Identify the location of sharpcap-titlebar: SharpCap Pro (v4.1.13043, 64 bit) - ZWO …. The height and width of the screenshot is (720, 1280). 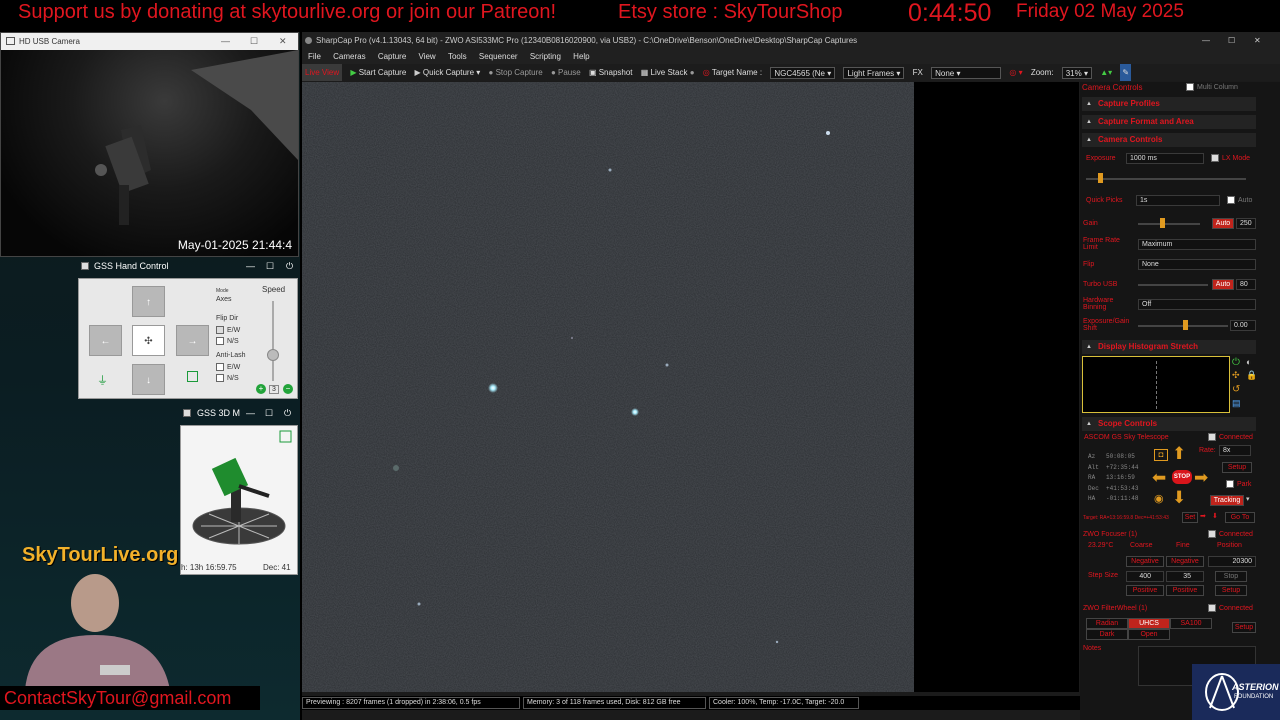
(791, 40).